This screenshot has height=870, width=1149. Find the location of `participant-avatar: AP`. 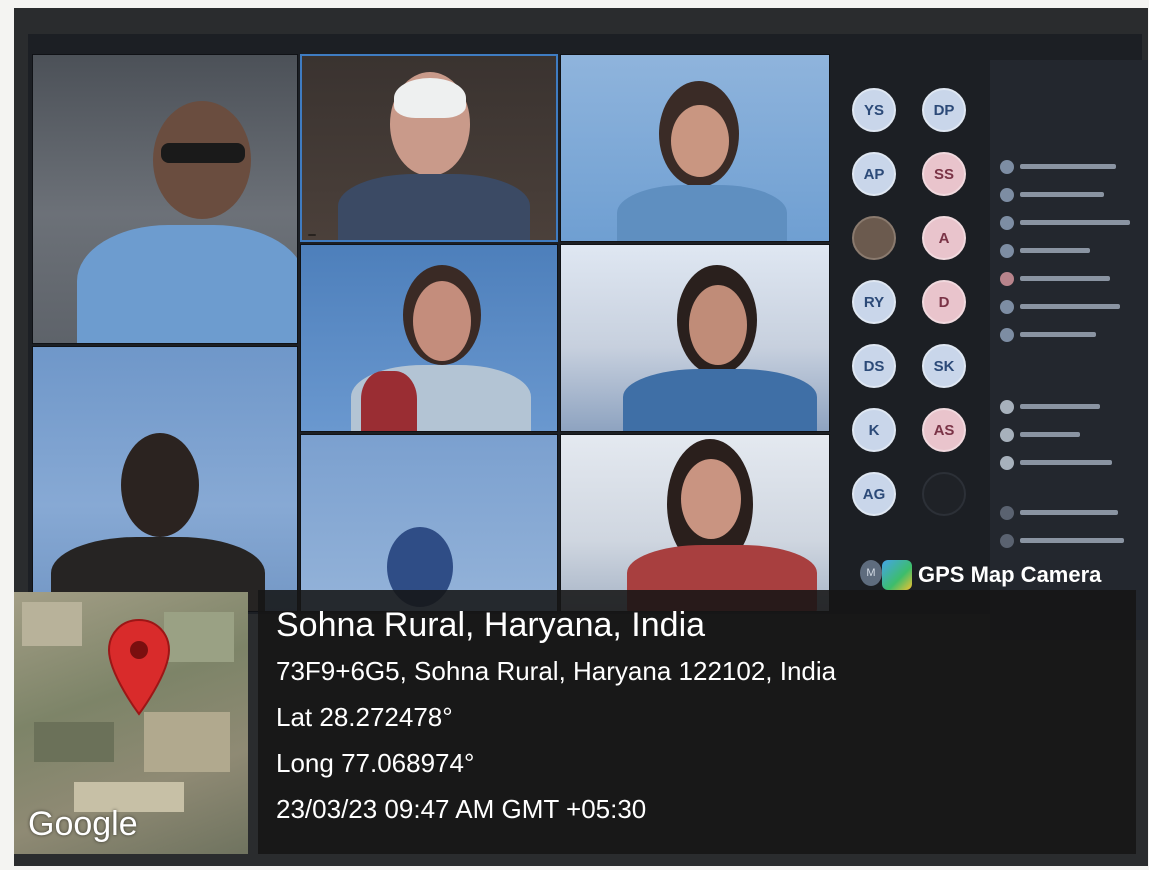

participant-avatar: AP is located at coordinates (874, 174).